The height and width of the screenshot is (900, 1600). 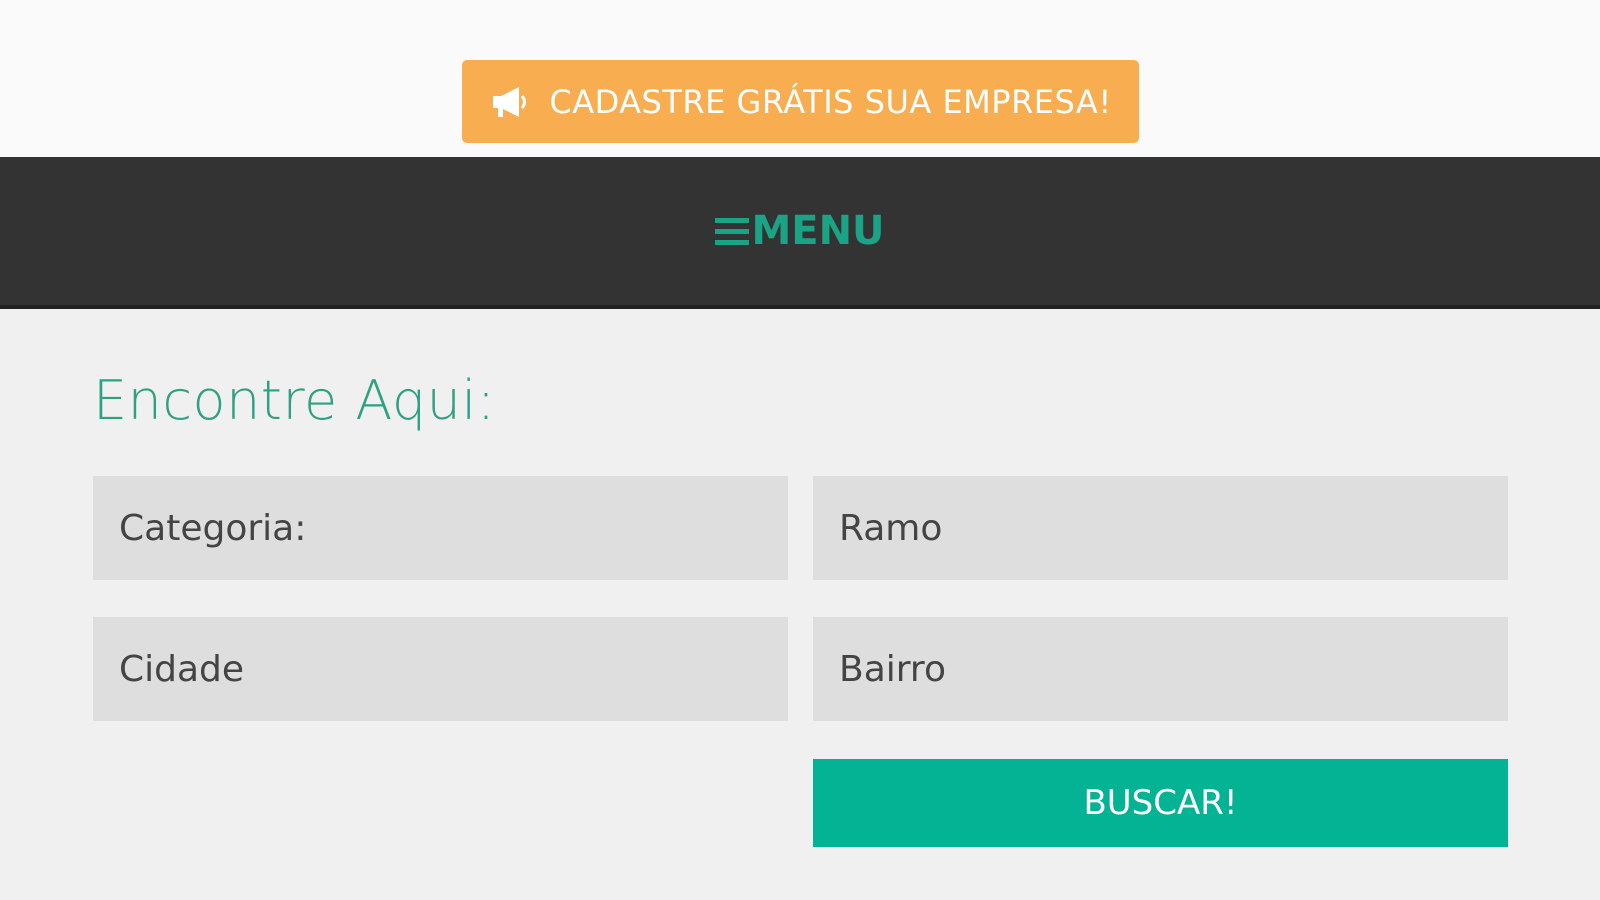 What do you see at coordinates (818, 231) in the screenshot?
I see `menu-label: MENU` at bounding box center [818, 231].